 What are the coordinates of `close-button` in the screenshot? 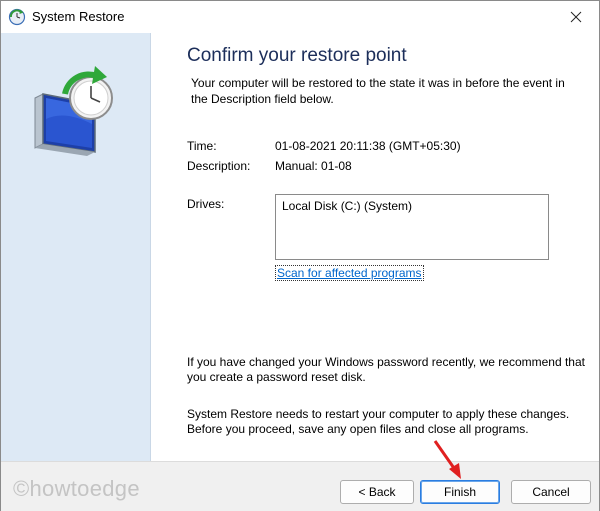 It's located at (576, 17).